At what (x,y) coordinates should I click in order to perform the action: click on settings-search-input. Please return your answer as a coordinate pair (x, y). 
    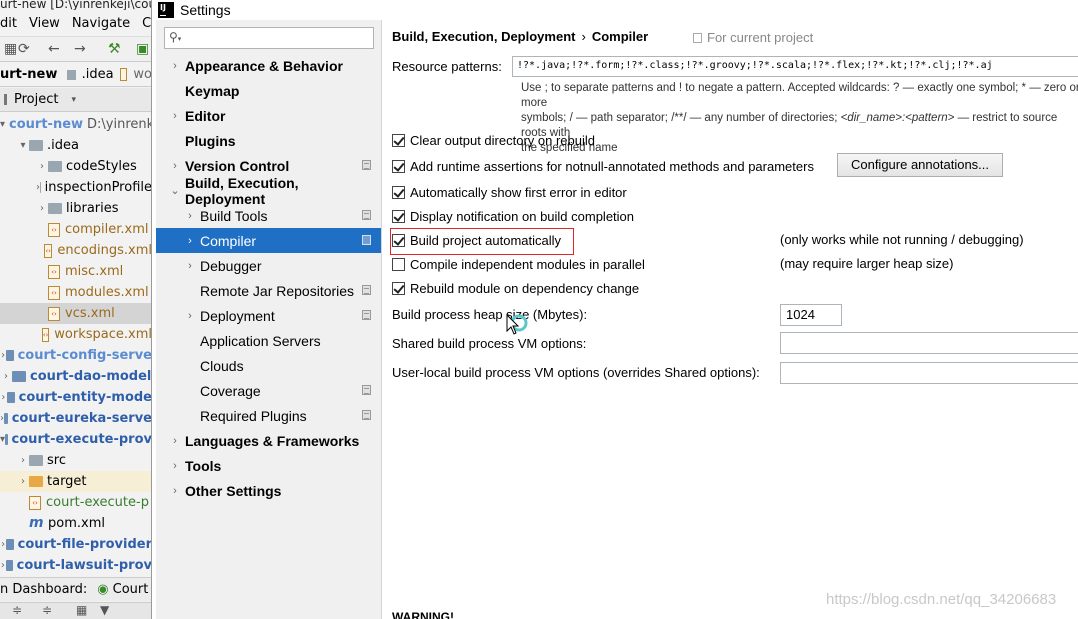
    Looking at the image, I should click on (279, 38).